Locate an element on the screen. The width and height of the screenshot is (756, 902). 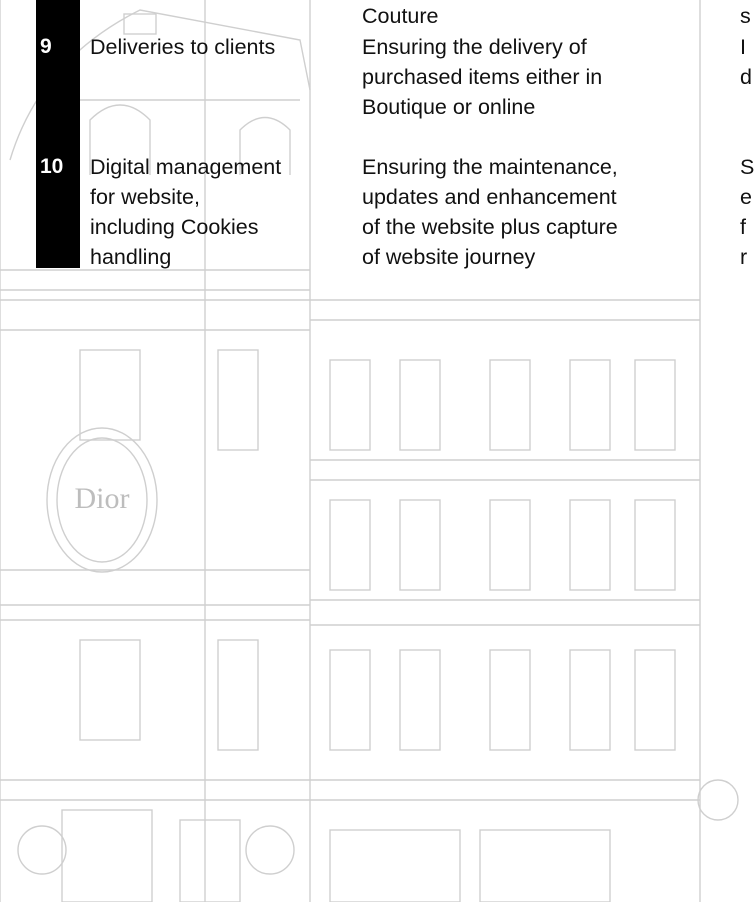
activity-line: for website, is located at coordinates (145, 197).